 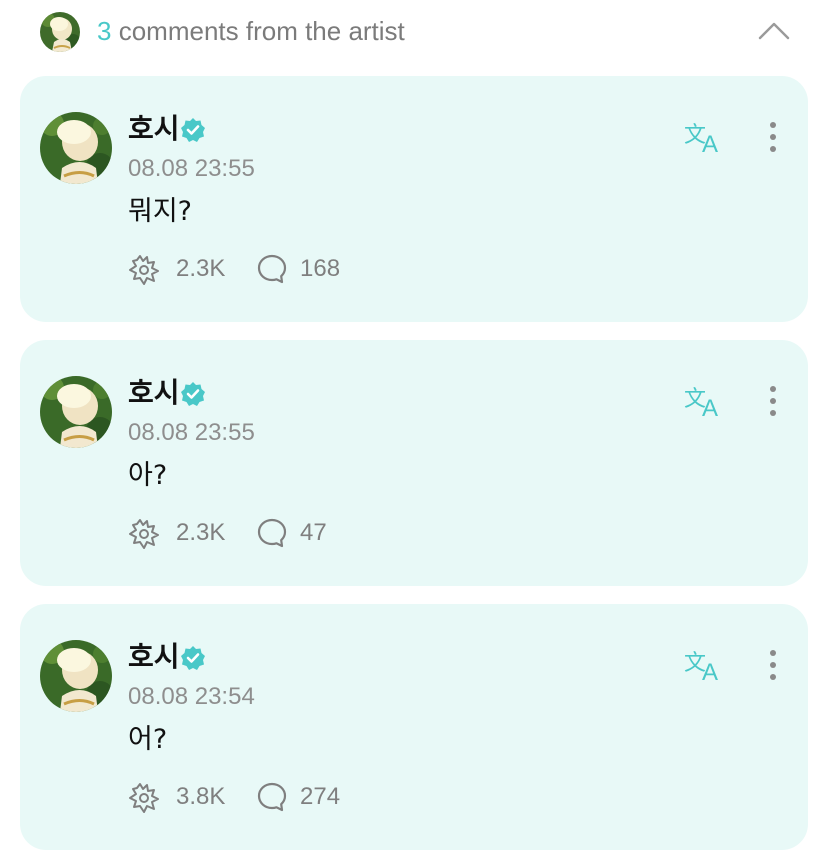 I want to click on like-count: 3.8K, so click(x=201, y=796).